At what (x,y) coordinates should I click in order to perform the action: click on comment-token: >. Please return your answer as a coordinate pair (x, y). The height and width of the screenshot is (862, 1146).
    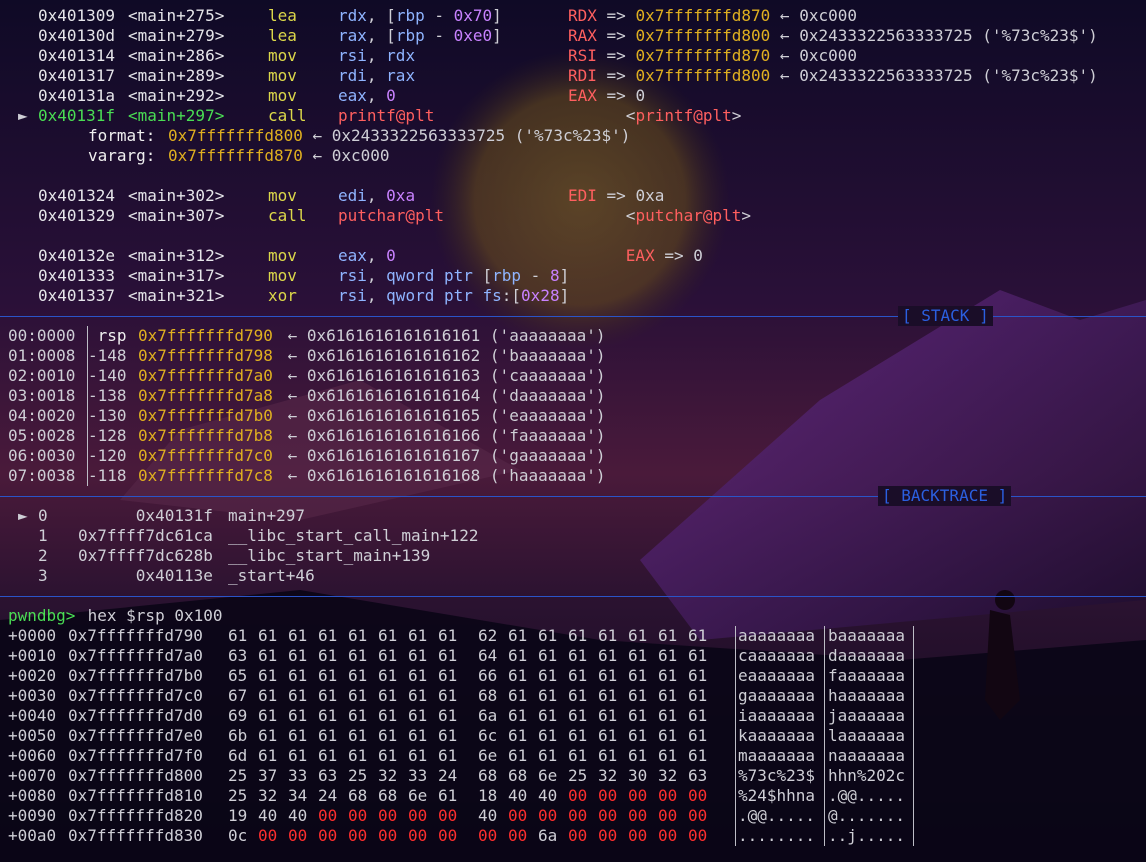
    Looking at the image, I should click on (746, 215).